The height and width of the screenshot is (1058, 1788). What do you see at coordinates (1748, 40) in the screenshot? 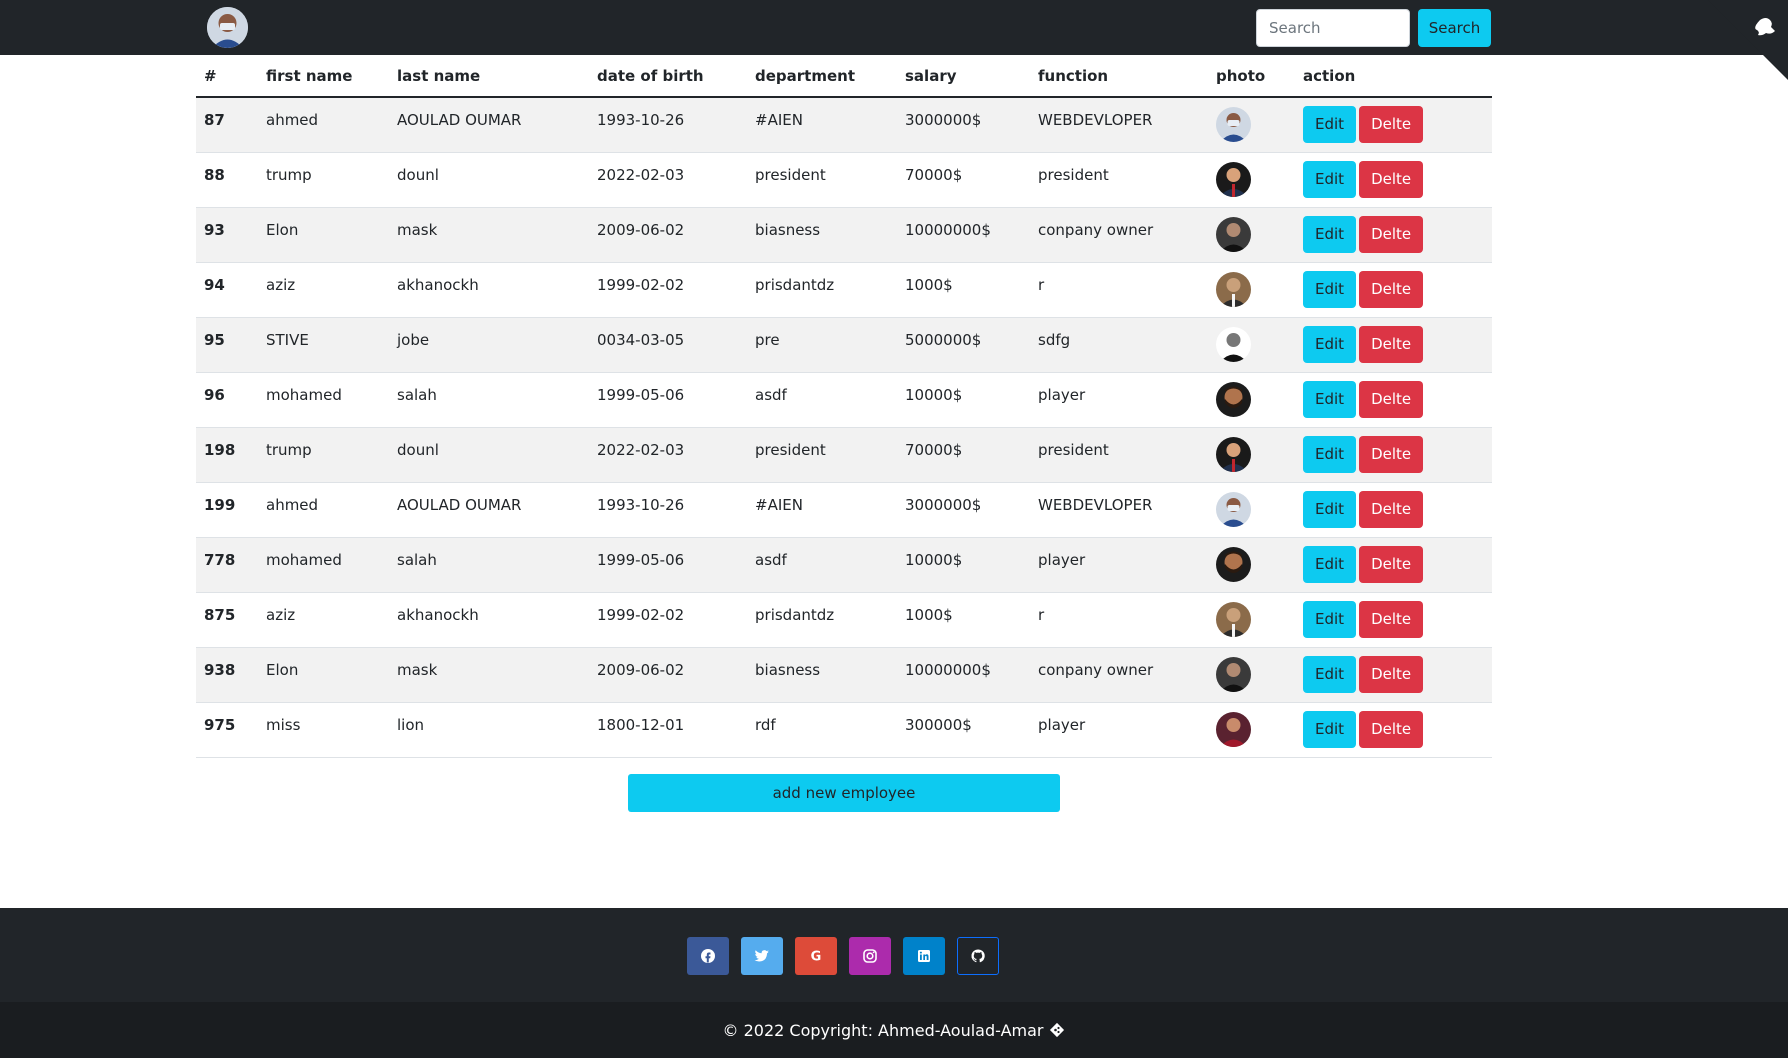
I see `github-corner-icon` at bounding box center [1748, 40].